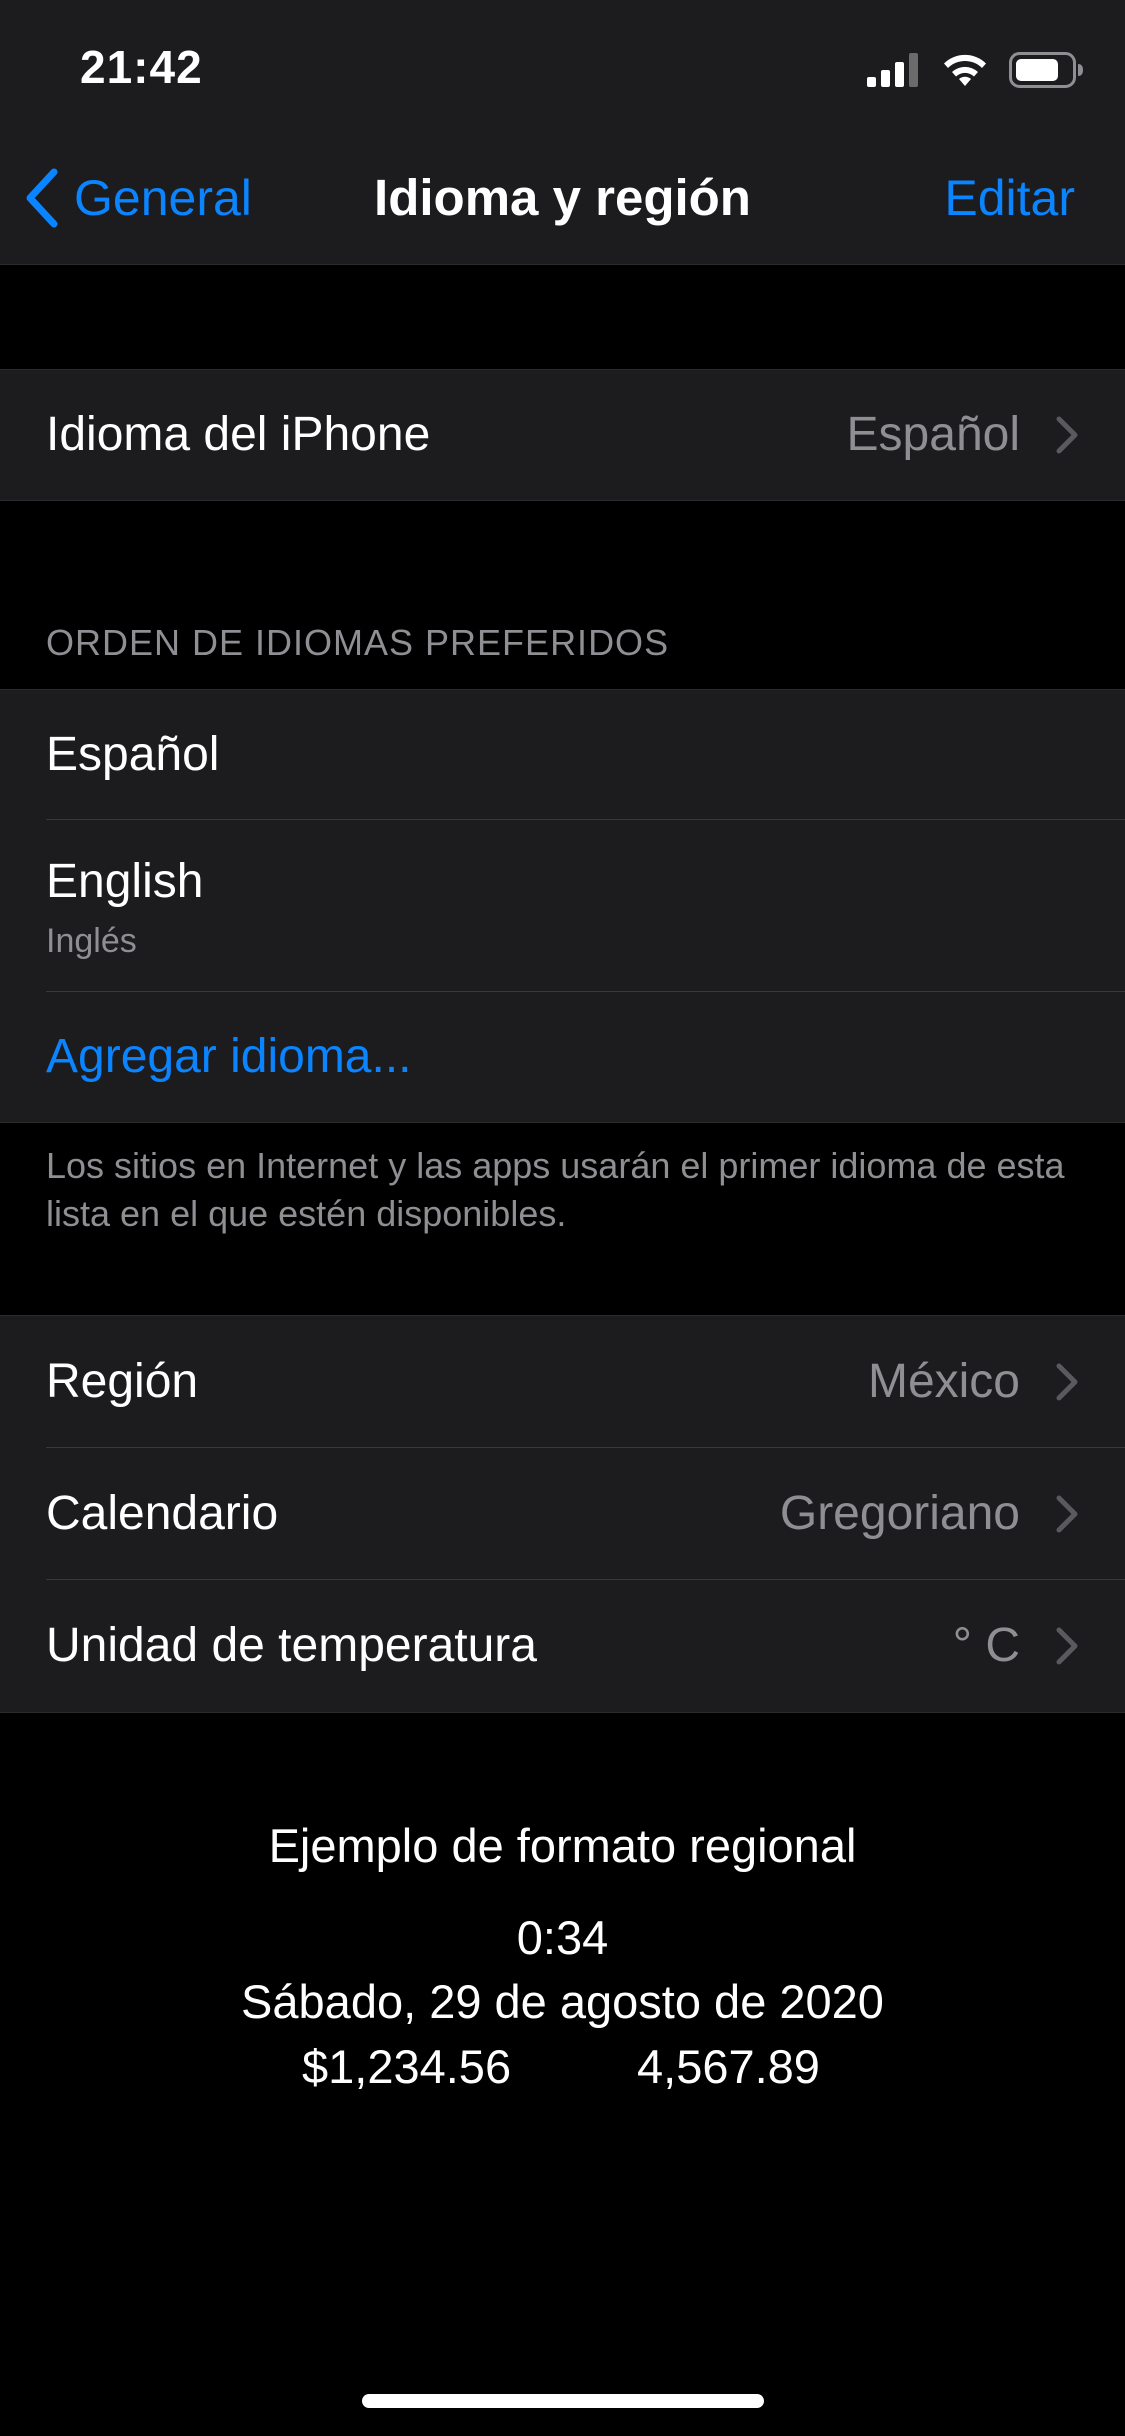 This screenshot has height=2436, width=1125. I want to click on temperature-unit-label: Unidad de temperatura, so click(291, 1645).